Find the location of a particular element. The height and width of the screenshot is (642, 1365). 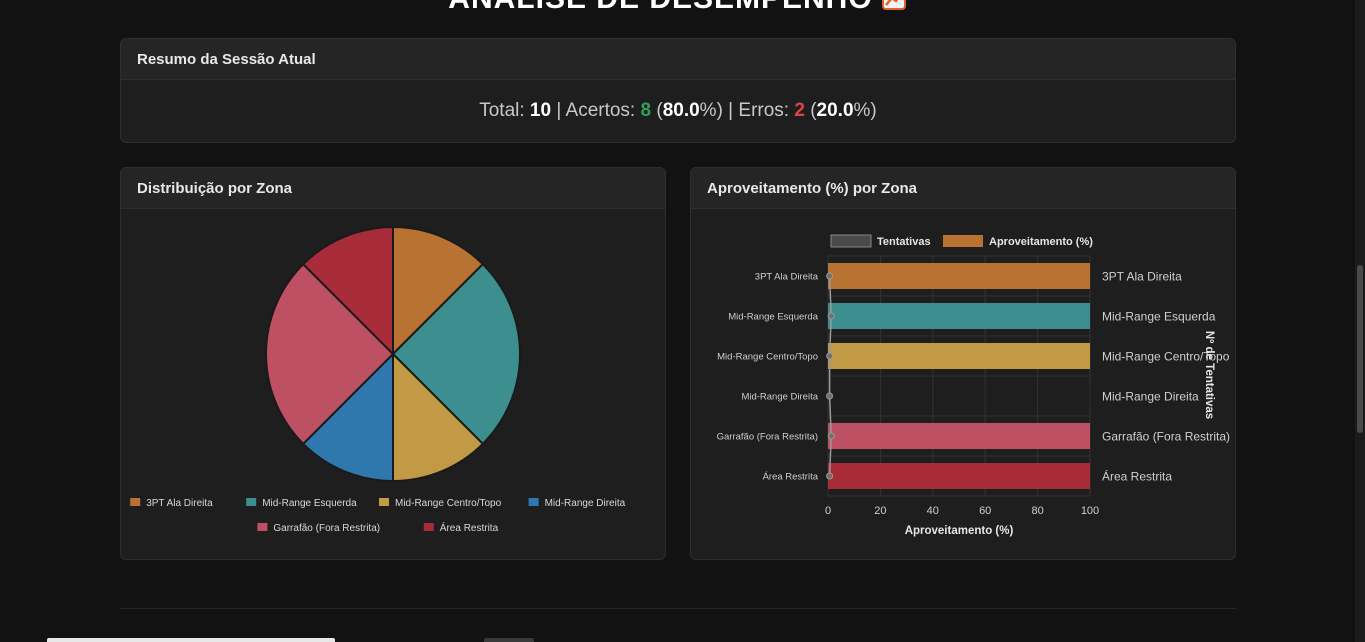

chart-increasing-icon is located at coordinates (894, 5).